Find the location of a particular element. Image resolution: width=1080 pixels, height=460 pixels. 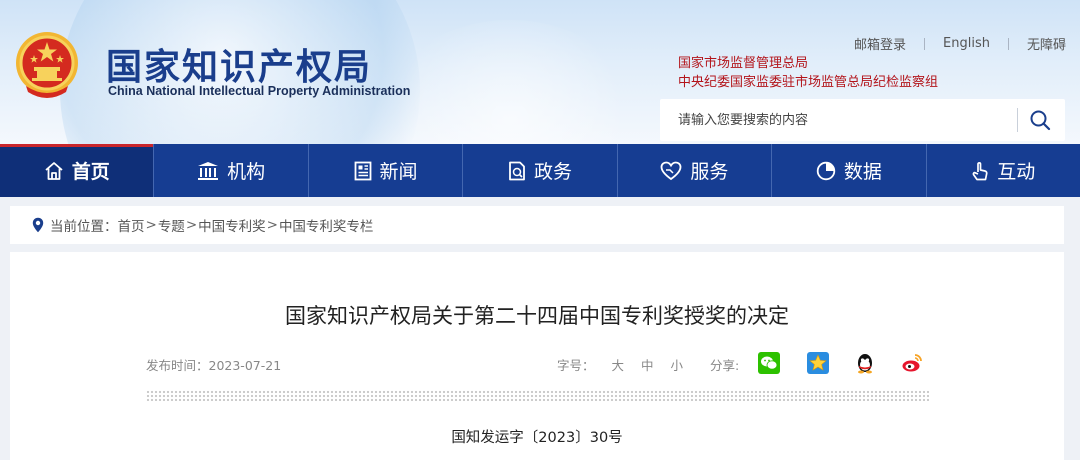

nav-label: 互动 is located at coordinates (1016, 172).